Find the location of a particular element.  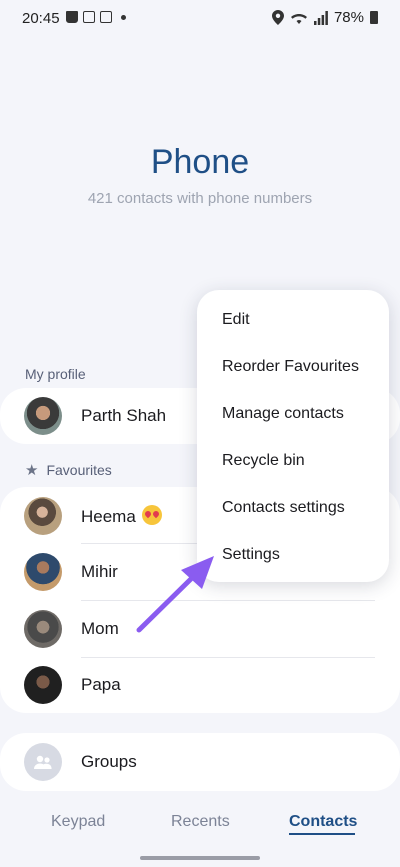

list-item: Mom is located at coordinates (200, 629).